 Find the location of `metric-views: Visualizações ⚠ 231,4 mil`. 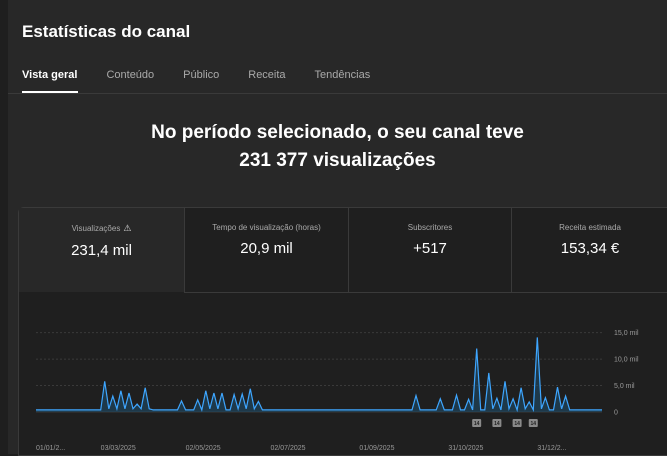

metric-views: Visualizações ⚠ 231,4 mil is located at coordinates (101, 250).